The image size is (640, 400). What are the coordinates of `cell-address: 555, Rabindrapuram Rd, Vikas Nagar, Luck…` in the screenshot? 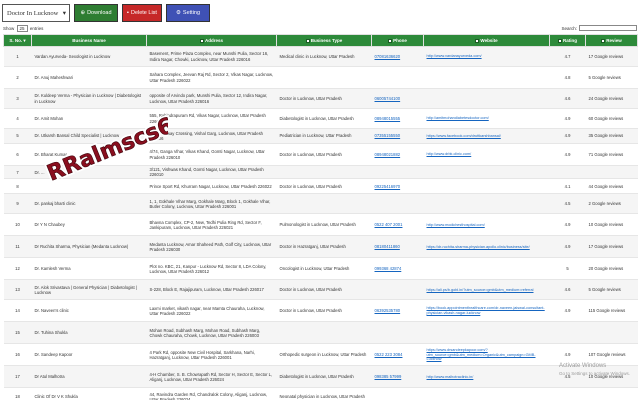 It's located at (211, 118).